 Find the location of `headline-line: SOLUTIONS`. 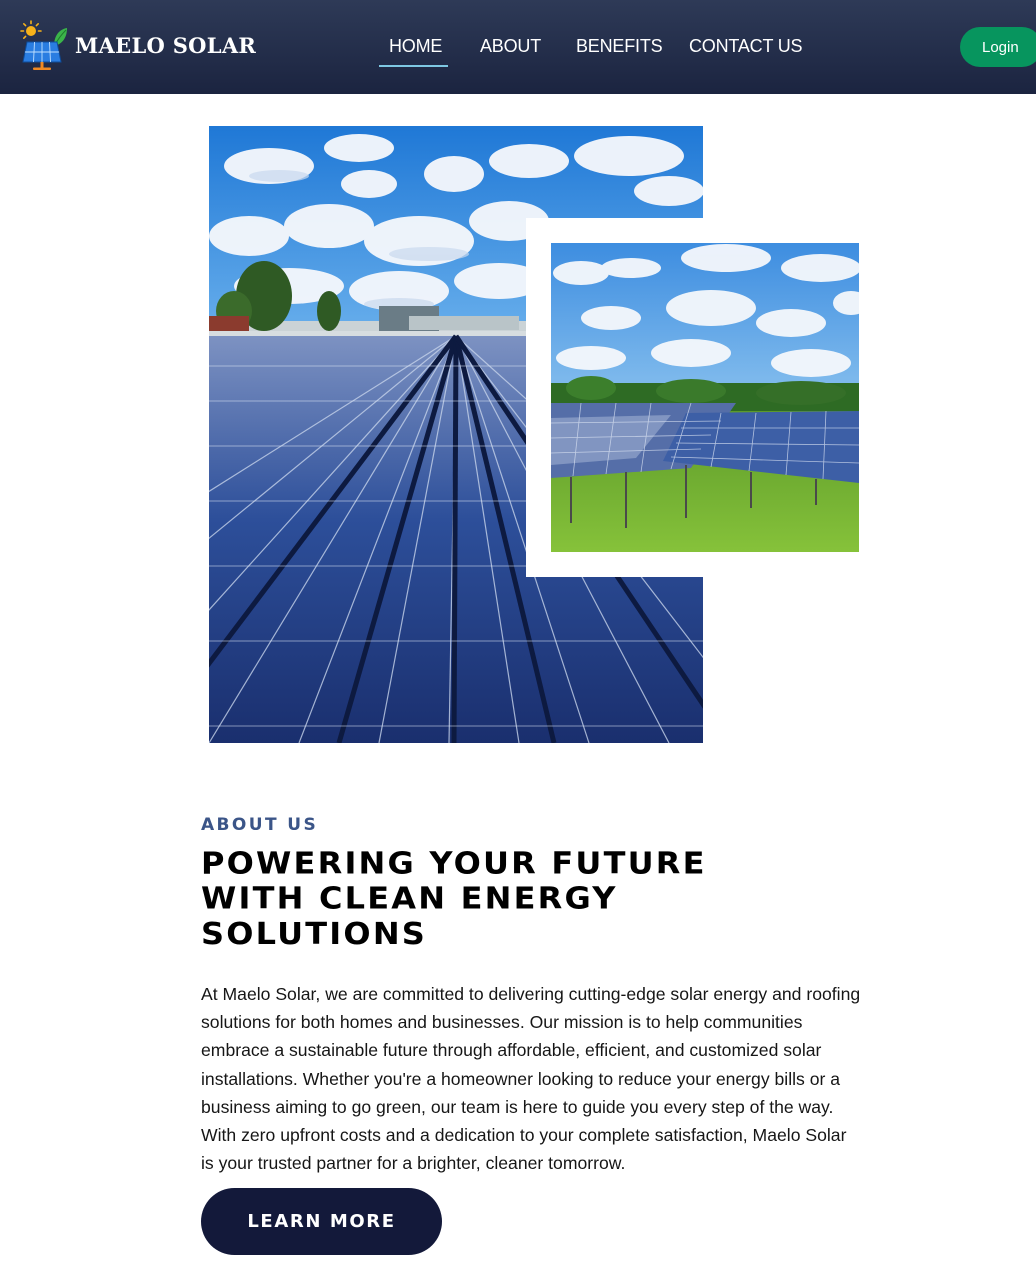

headline-line: SOLUTIONS is located at coordinates (314, 933).